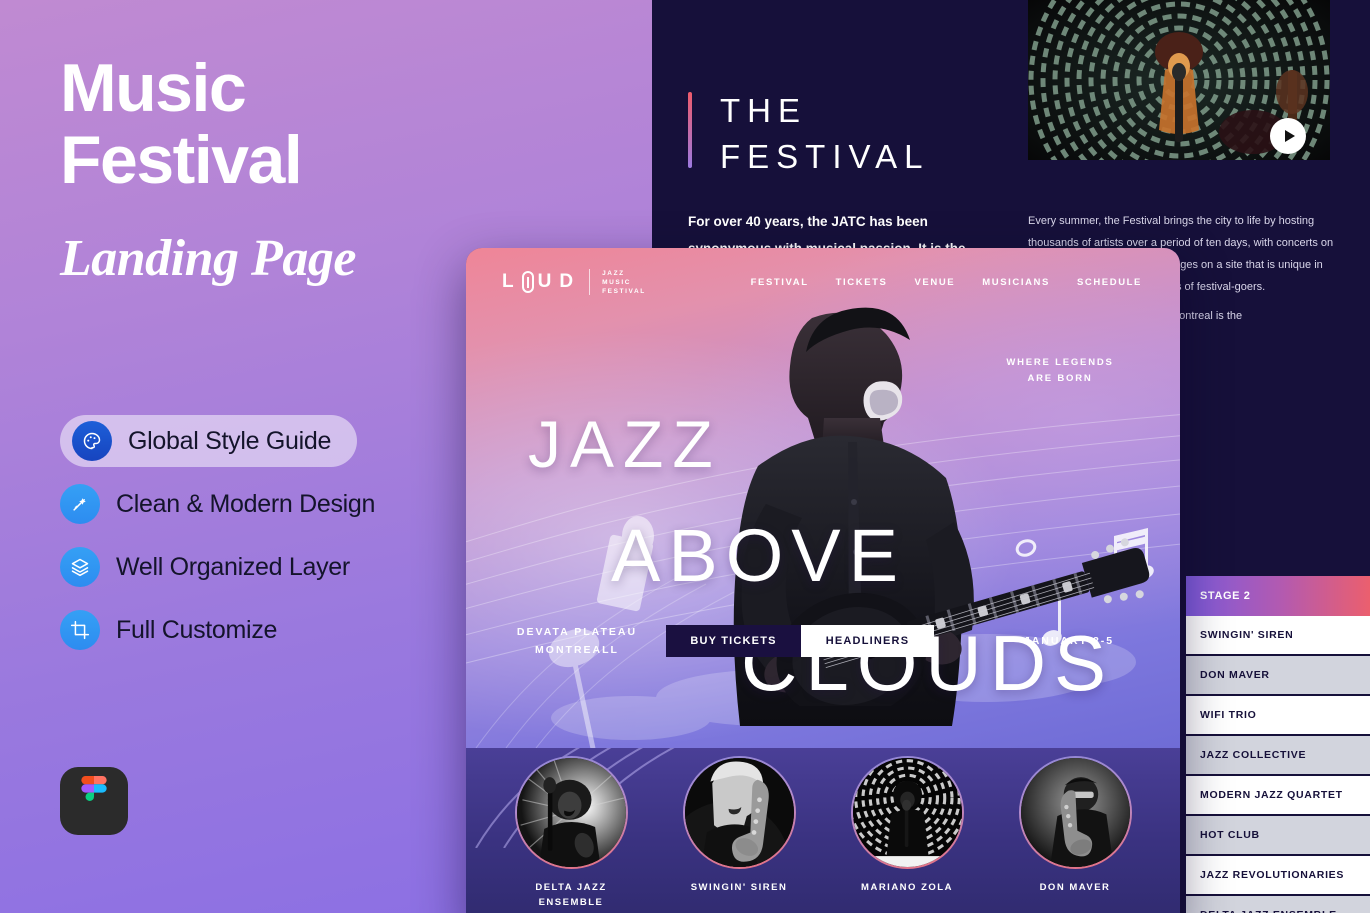 The height and width of the screenshot is (913, 1370). What do you see at coordinates (1278, 756) in the screenshot?
I see `schedule-row: JAZZ COLLECTIVE` at bounding box center [1278, 756].